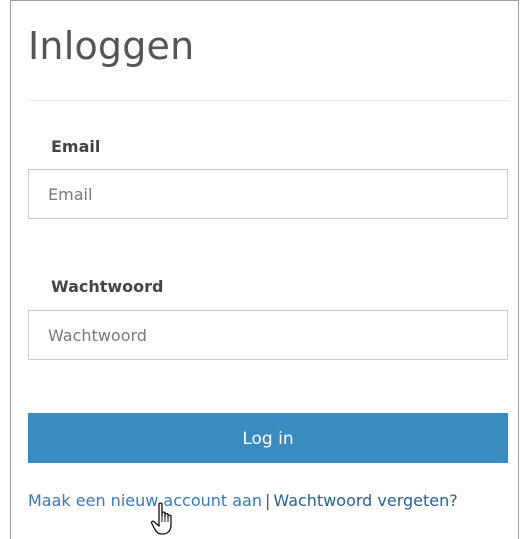 This screenshot has width=522, height=539. I want to click on password-field, so click(268, 335).